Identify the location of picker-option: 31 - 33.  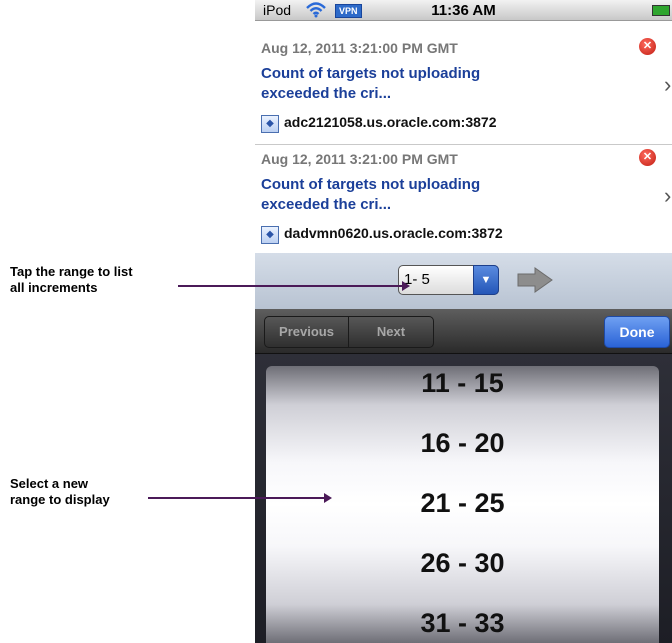
(462, 623).